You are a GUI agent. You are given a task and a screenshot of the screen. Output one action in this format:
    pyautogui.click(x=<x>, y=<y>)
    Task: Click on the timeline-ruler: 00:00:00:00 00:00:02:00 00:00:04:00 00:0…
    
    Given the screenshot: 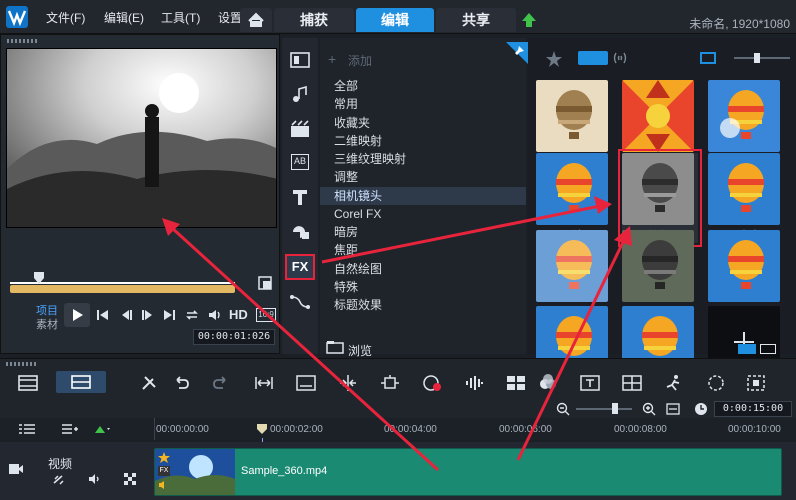 What is the action you would take?
    pyautogui.click(x=398, y=429)
    